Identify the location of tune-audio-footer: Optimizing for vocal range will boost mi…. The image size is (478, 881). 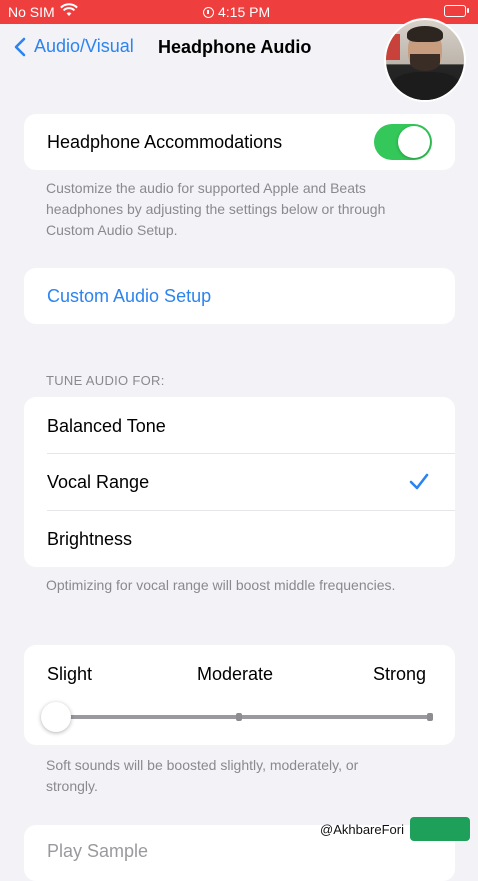
(221, 585).